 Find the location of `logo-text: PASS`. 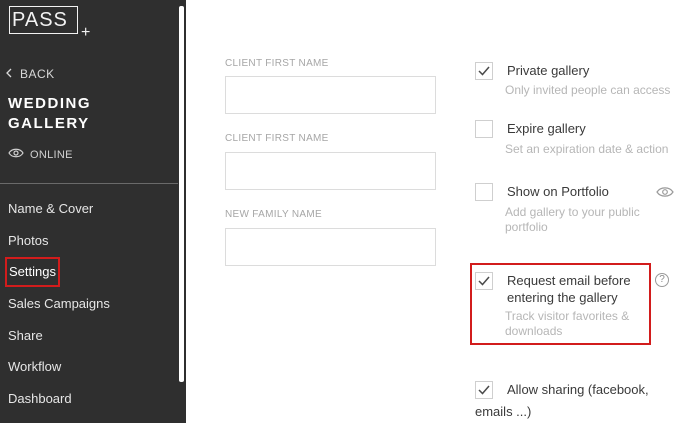

logo-text: PASS is located at coordinates (40, 20).